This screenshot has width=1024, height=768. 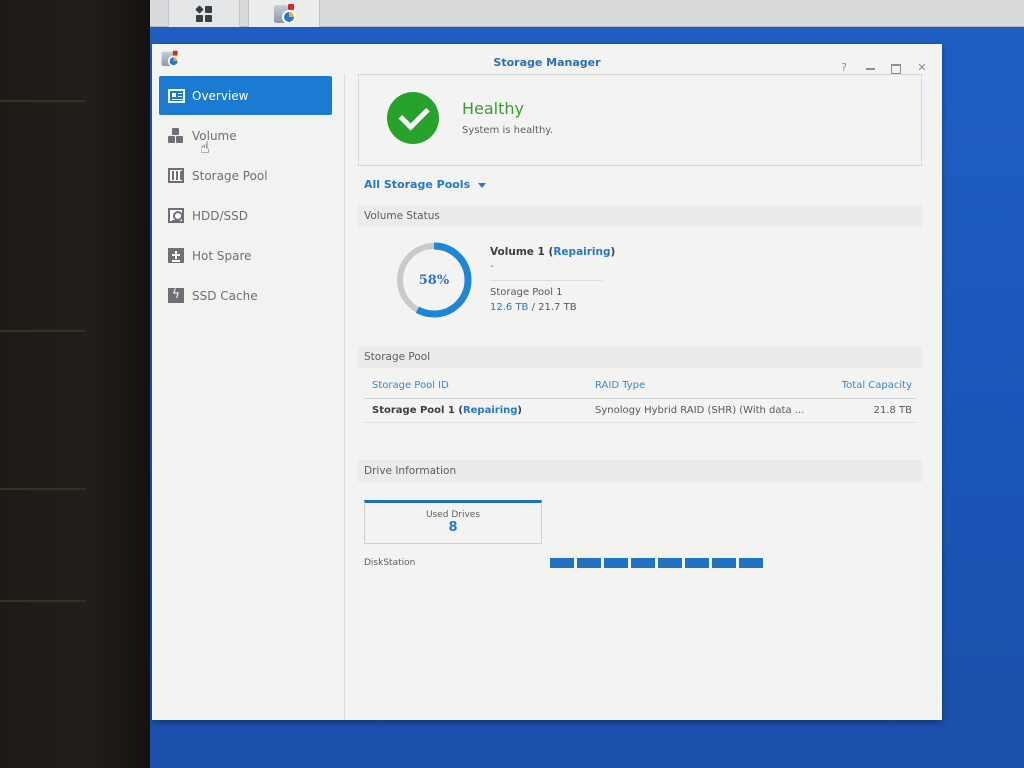 I want to click on window-titlebar: Storage Manager ? ✕, so click(x=547, y=59).